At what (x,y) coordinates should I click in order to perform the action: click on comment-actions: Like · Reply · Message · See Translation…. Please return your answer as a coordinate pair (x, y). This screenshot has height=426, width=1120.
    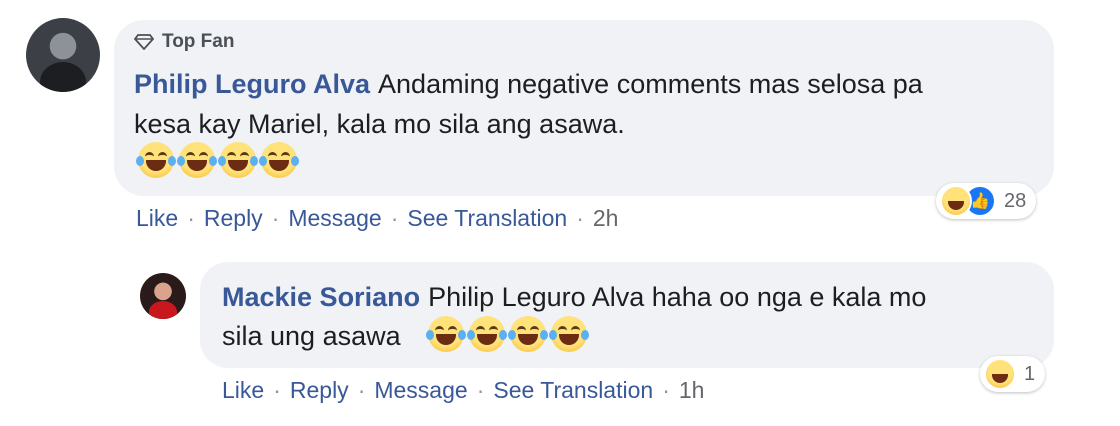
    Looking at the image, I should click on (377, 218).